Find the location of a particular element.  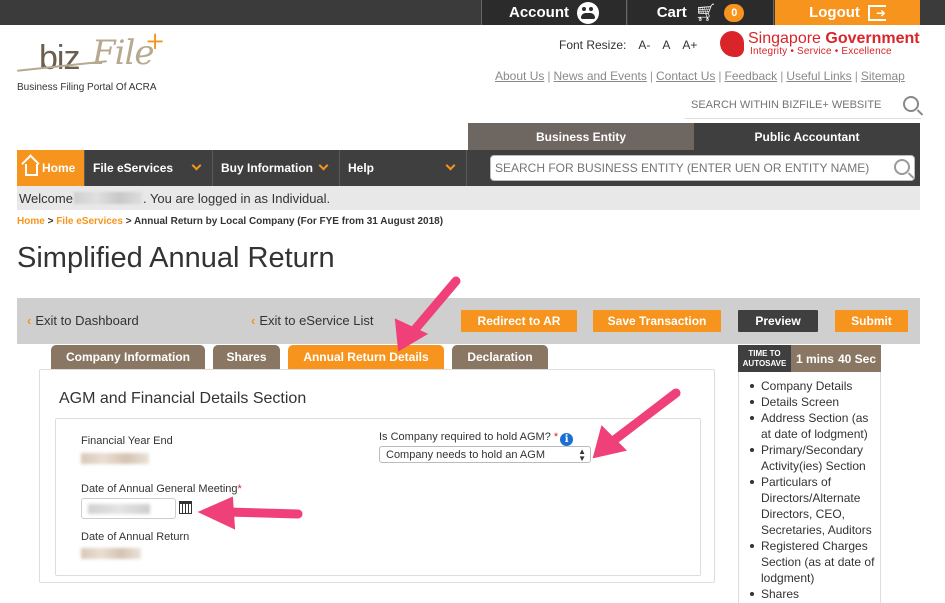

autosave-countdown: 1 mins 40 Sec is located at coordinates (836, 358).